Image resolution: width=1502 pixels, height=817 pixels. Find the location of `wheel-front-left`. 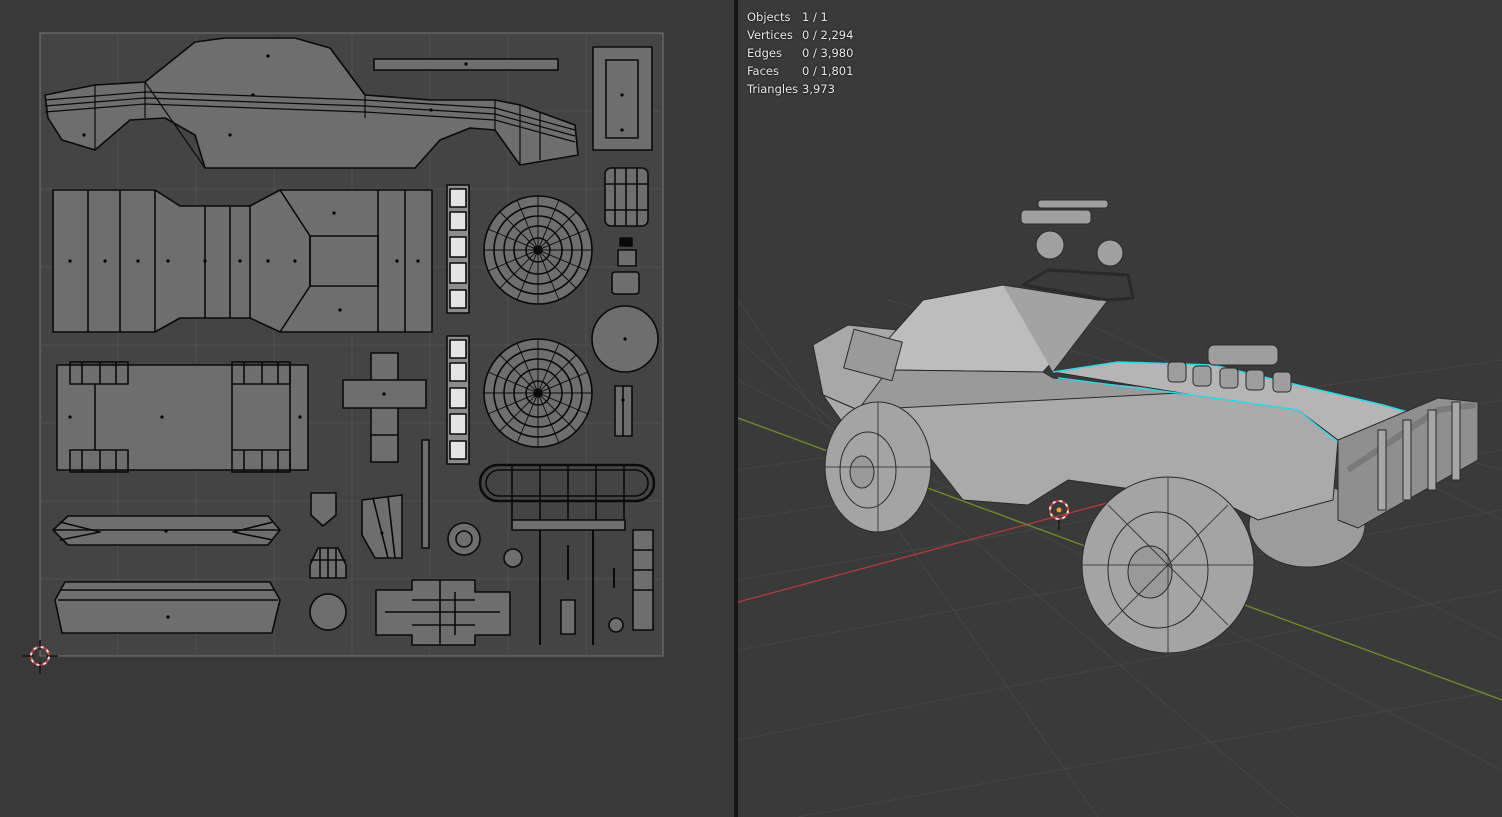

wheel-front-left is located at coordinates (1168, 565).